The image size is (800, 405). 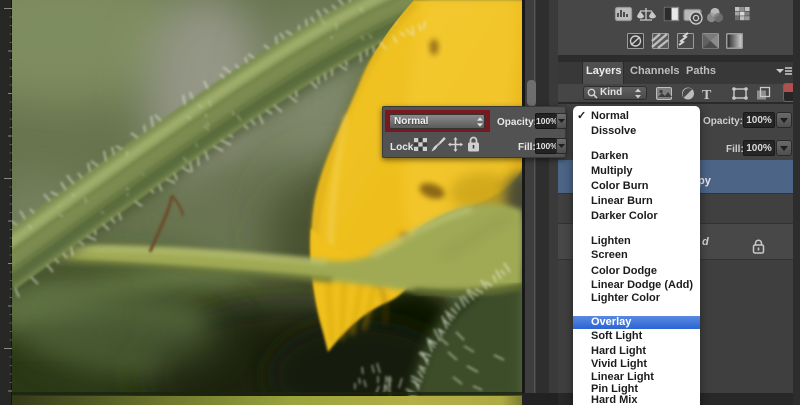 I want to click on svg-text: T, so click(x=707, y=95).